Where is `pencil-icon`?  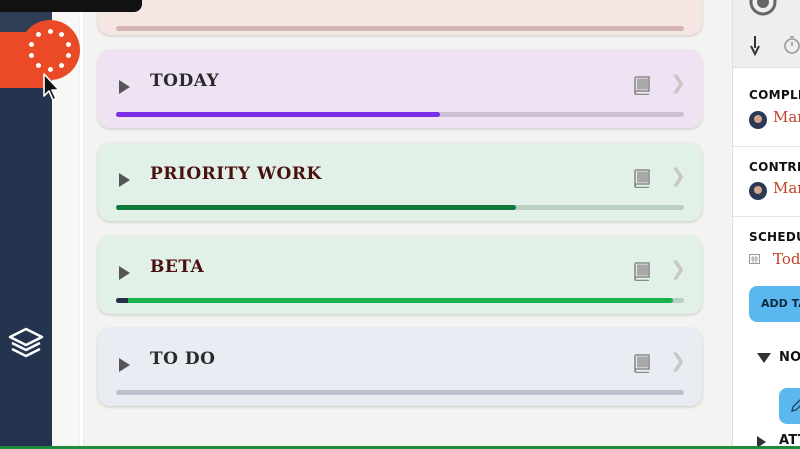 pencil-icon is located at coordinates (795, 405).